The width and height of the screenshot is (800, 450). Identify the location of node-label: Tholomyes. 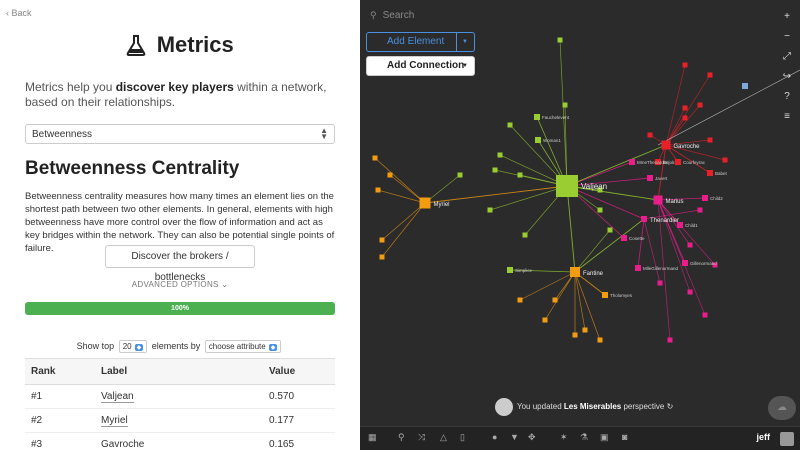
(621, 295).